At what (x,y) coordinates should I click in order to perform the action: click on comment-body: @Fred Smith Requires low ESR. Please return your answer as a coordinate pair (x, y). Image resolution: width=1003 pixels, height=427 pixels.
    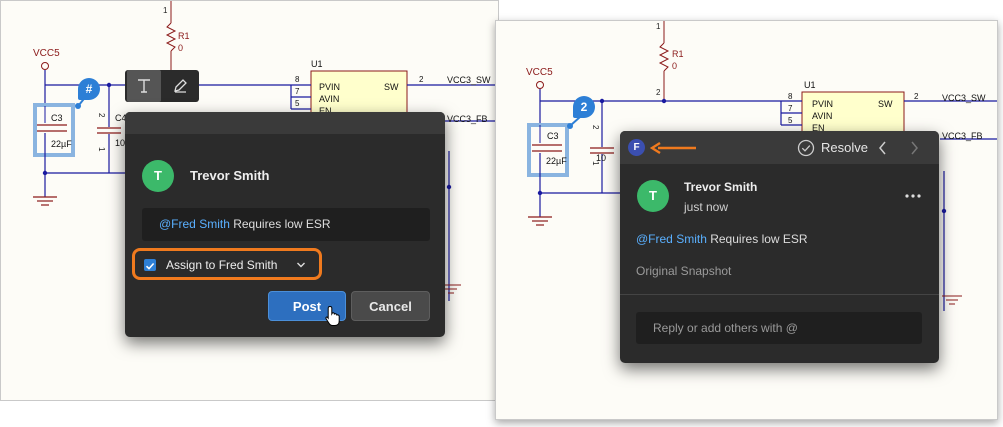
    Looking at the image, I should click on (722, 239).